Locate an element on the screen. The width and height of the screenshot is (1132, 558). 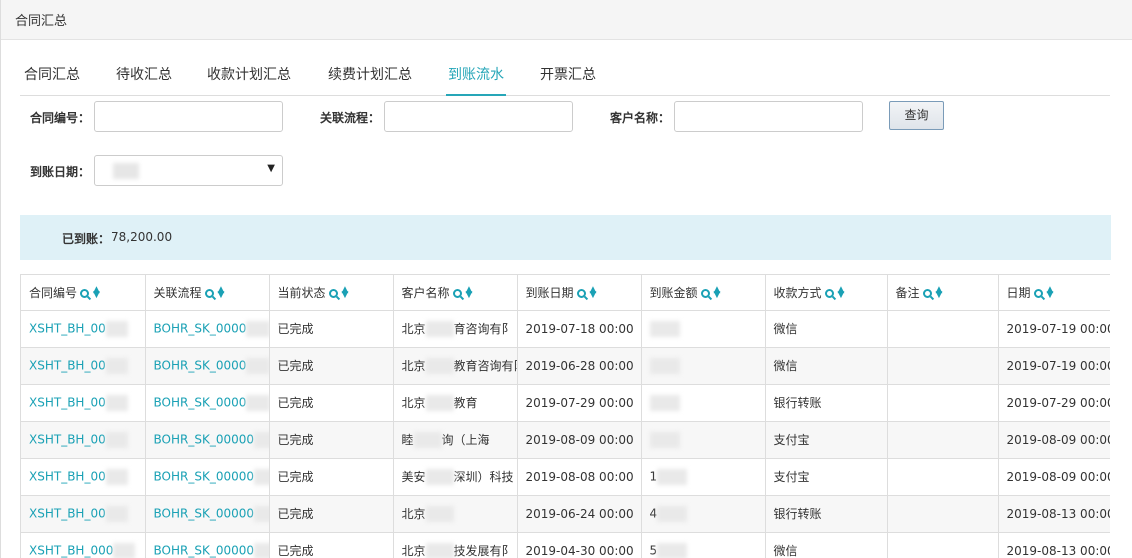
customer-text: 北京 is located at coordinates (413, 365).